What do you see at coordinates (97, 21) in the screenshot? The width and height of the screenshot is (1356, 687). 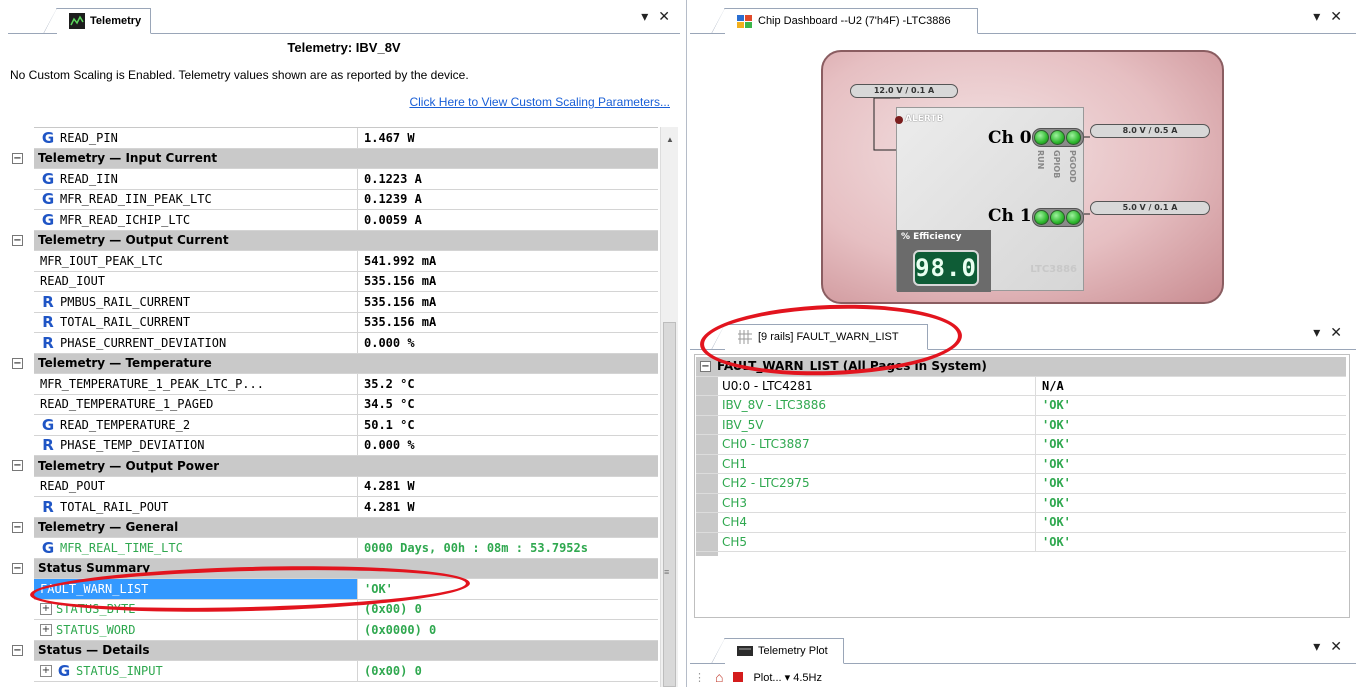 I see `tab-telemetry: Telemetry` at bounding box center [97, 21].